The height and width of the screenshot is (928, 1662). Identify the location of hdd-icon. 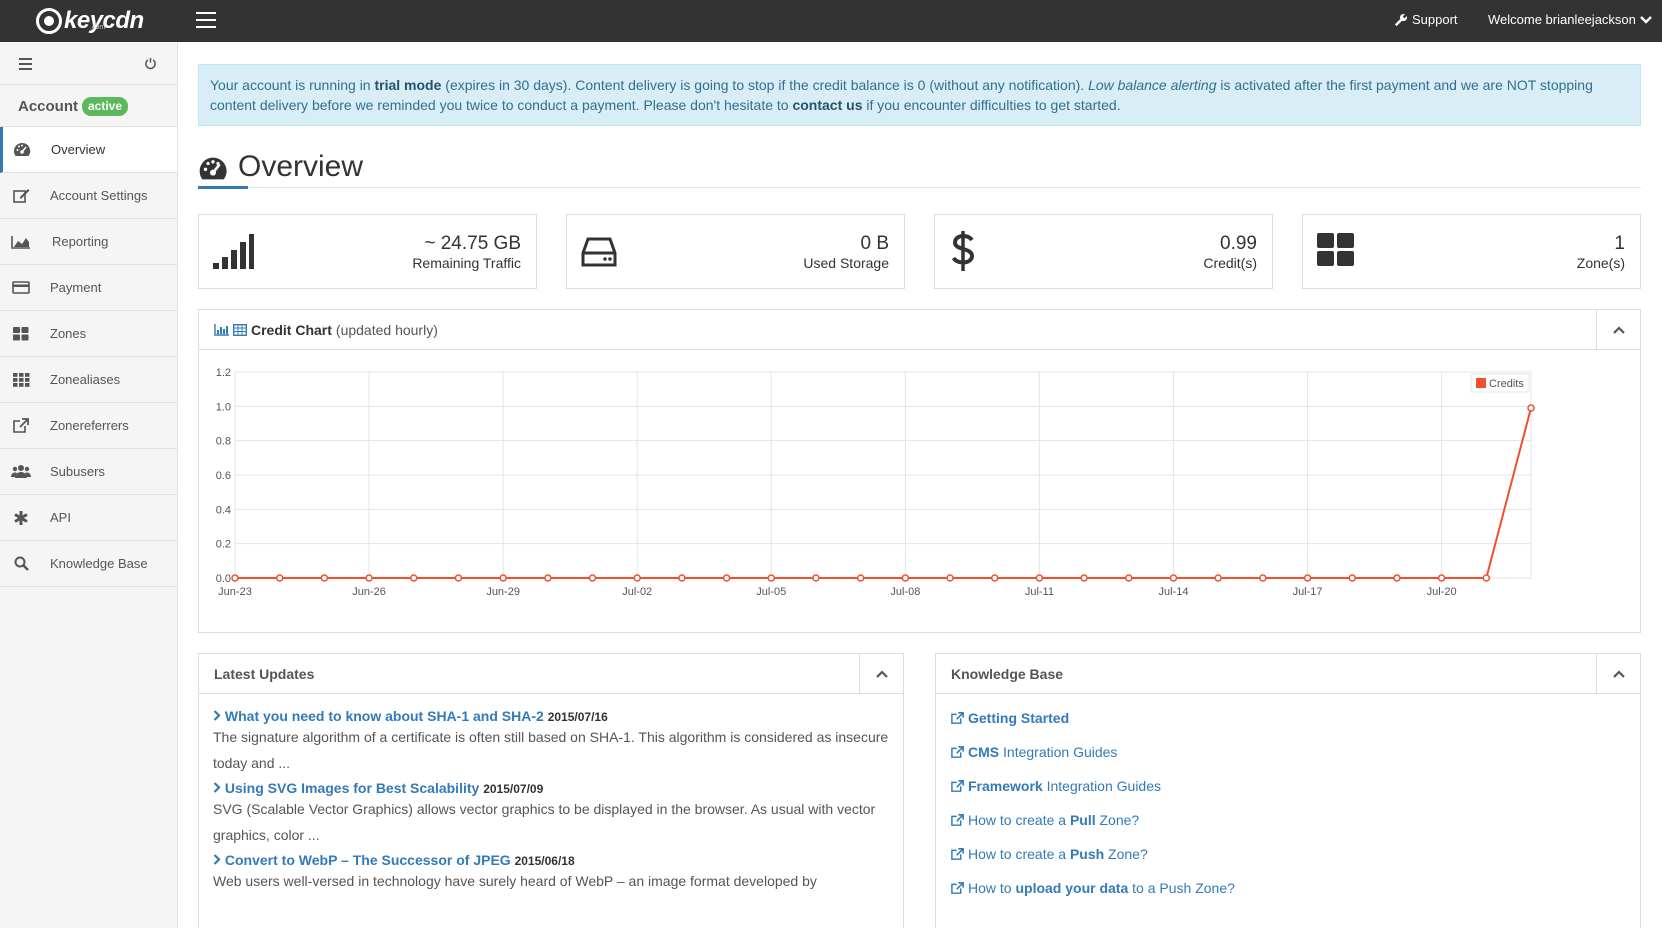
(599, 252).